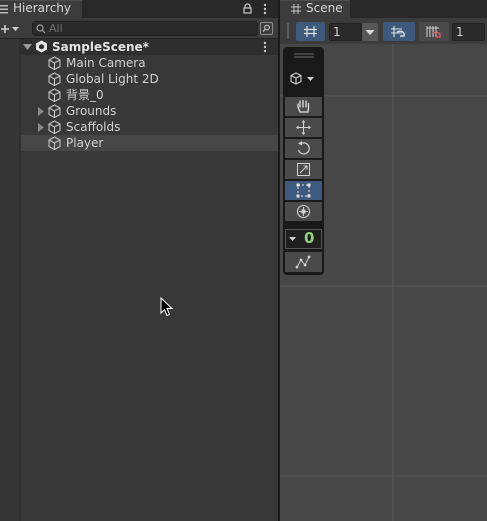 This screenshot has width=487, height=521. I want to click on grid-snap-button, so click(399, 31).